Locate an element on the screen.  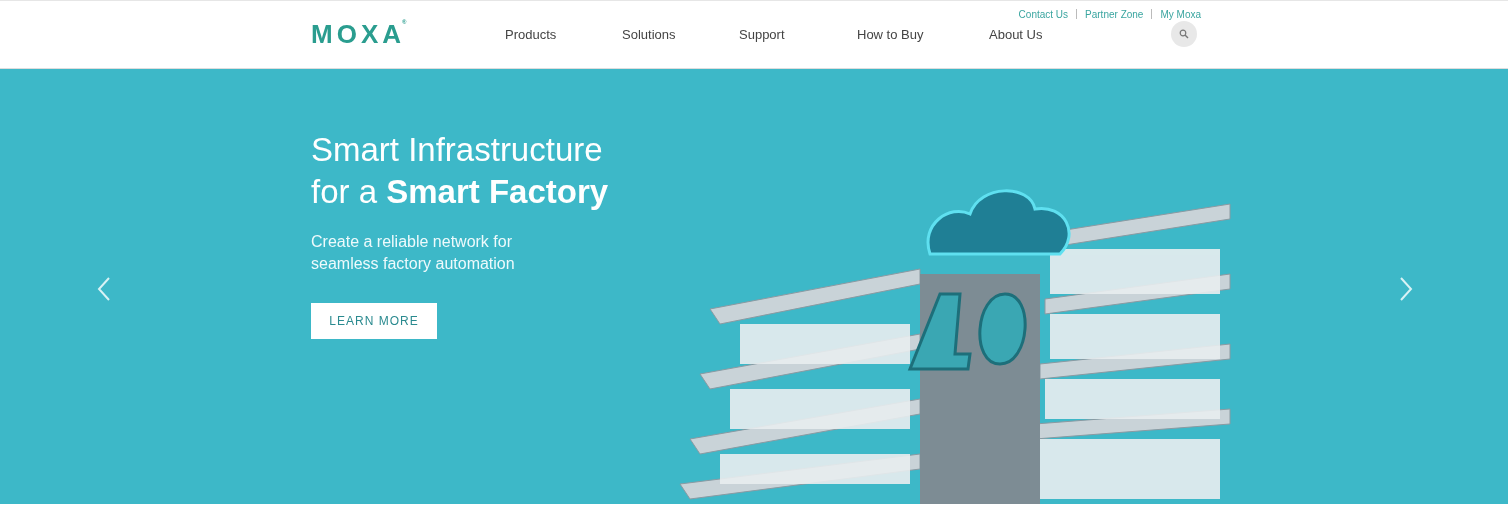
search-icon is located at coordinates (1184, 34).